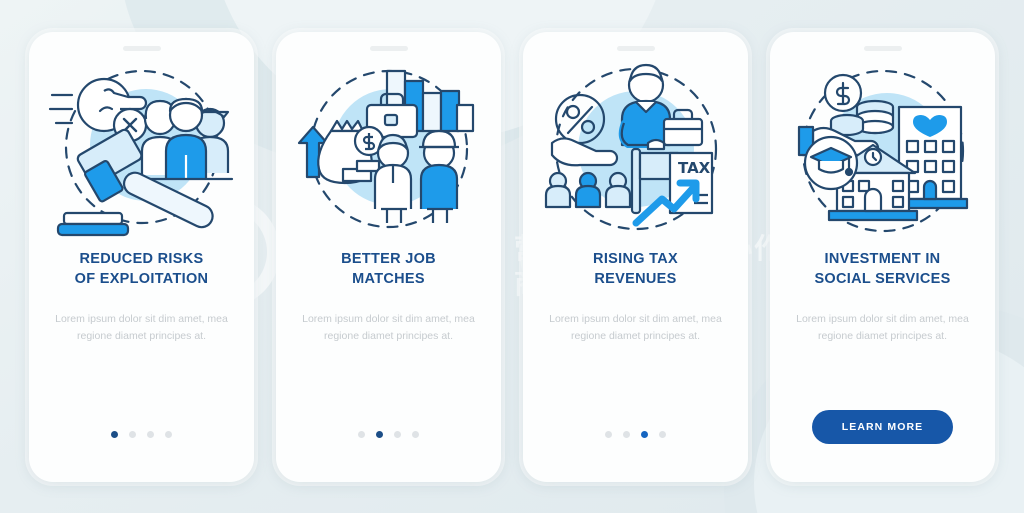 The width and height of the screenshot is (1024, 513). I want to click on title-line-1: INVESTMENT IN, so click(882, 258).